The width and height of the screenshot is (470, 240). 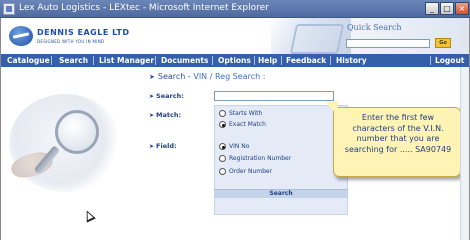 What do you see at coordinates (311, 36) in the screenshot?
I see `truck-graphic` at bounding box center [311, 36].